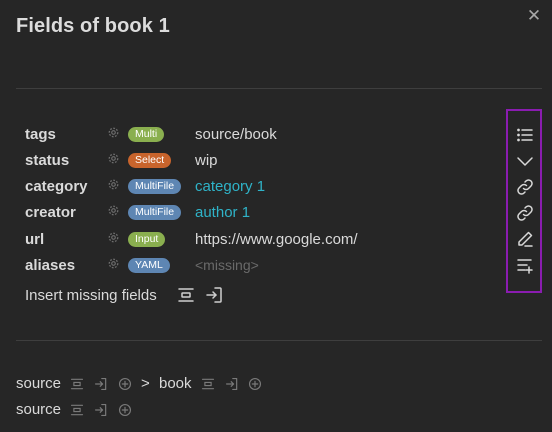 This screenshot has width=552, height=432. What do you see at coordinates (525, 135) in the screenshot?
I see `list-icon` at bounding box center [525, 135].